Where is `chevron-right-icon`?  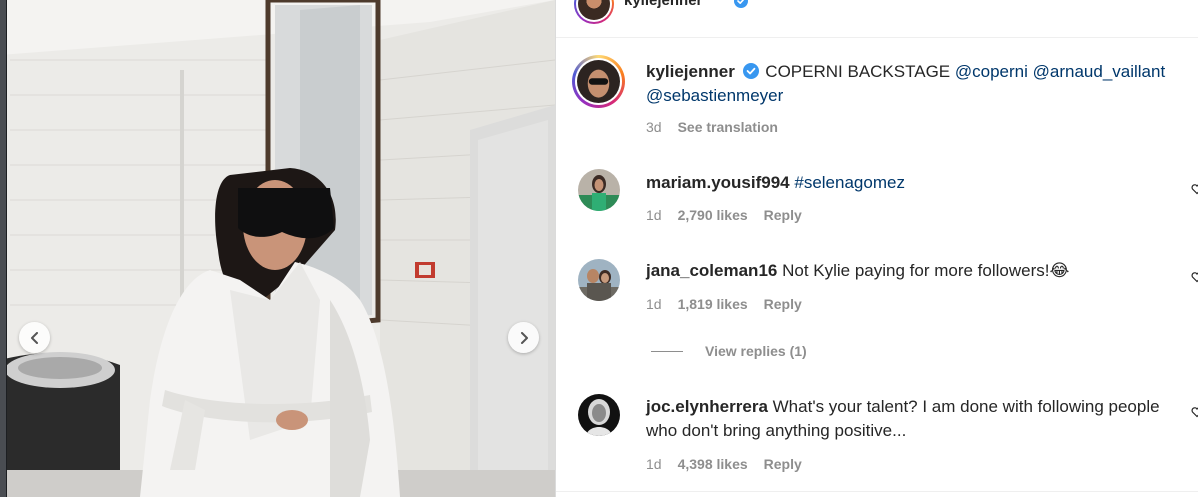
chevron-right-icon is located at coordinates (524, 337).